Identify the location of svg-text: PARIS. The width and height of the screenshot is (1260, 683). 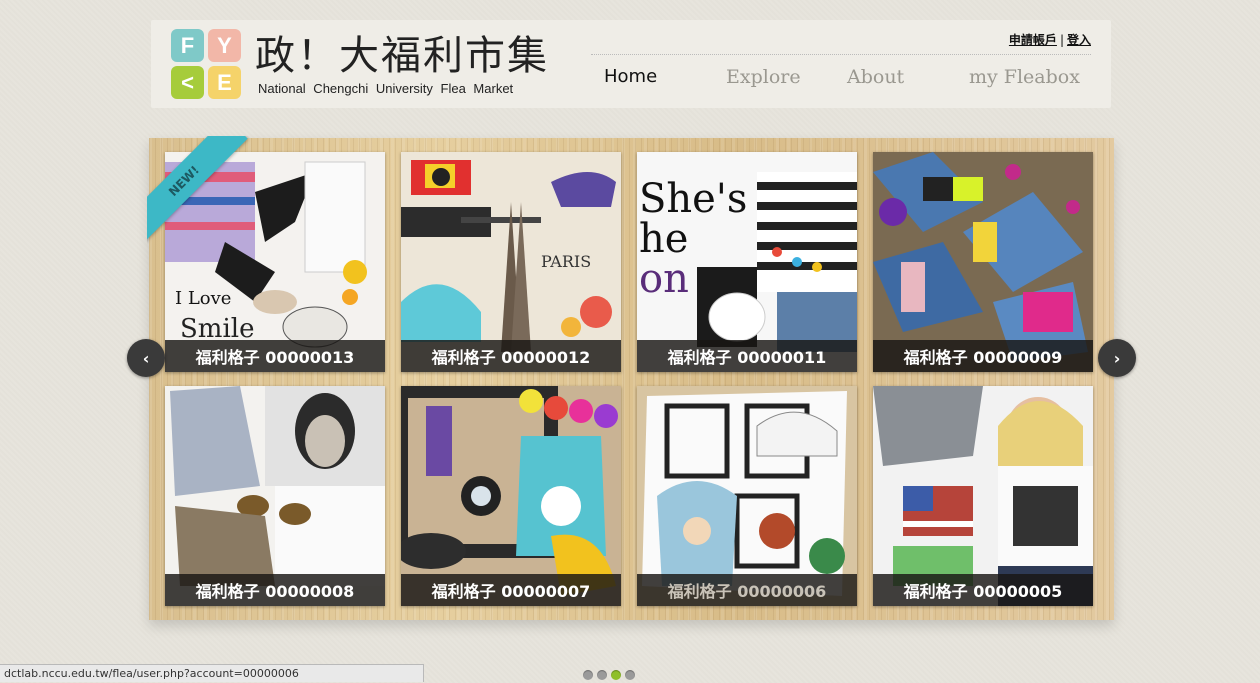
(566, 261).